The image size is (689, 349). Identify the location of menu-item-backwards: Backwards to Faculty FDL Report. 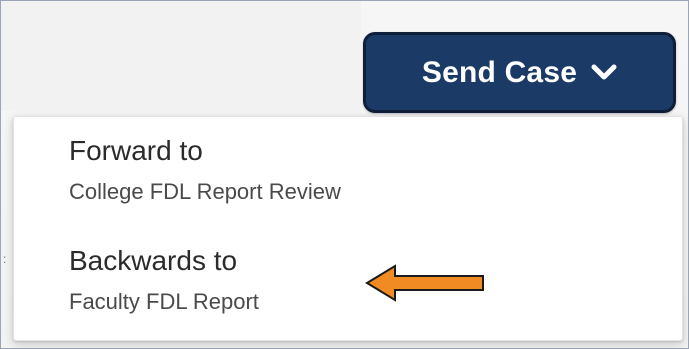
(164, 280).